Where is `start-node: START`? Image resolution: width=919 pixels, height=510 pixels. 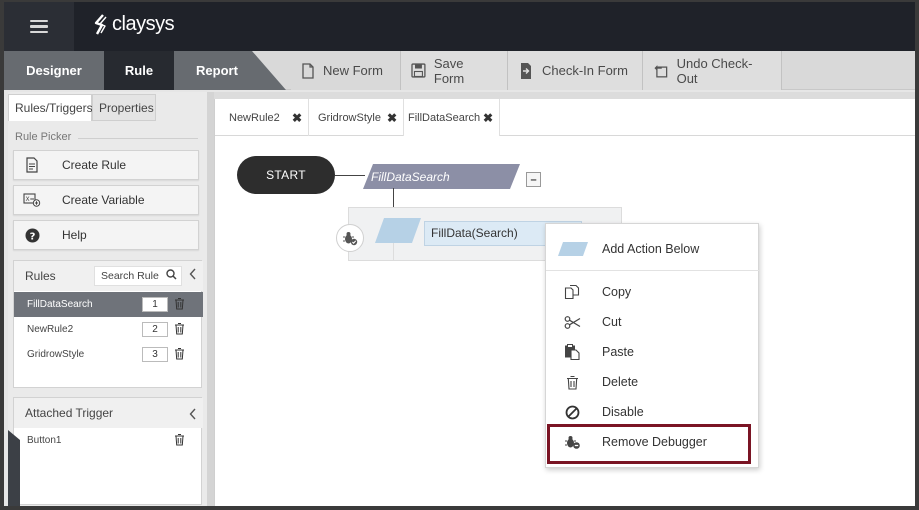 start-node: START is located at coordinates (286, 175).